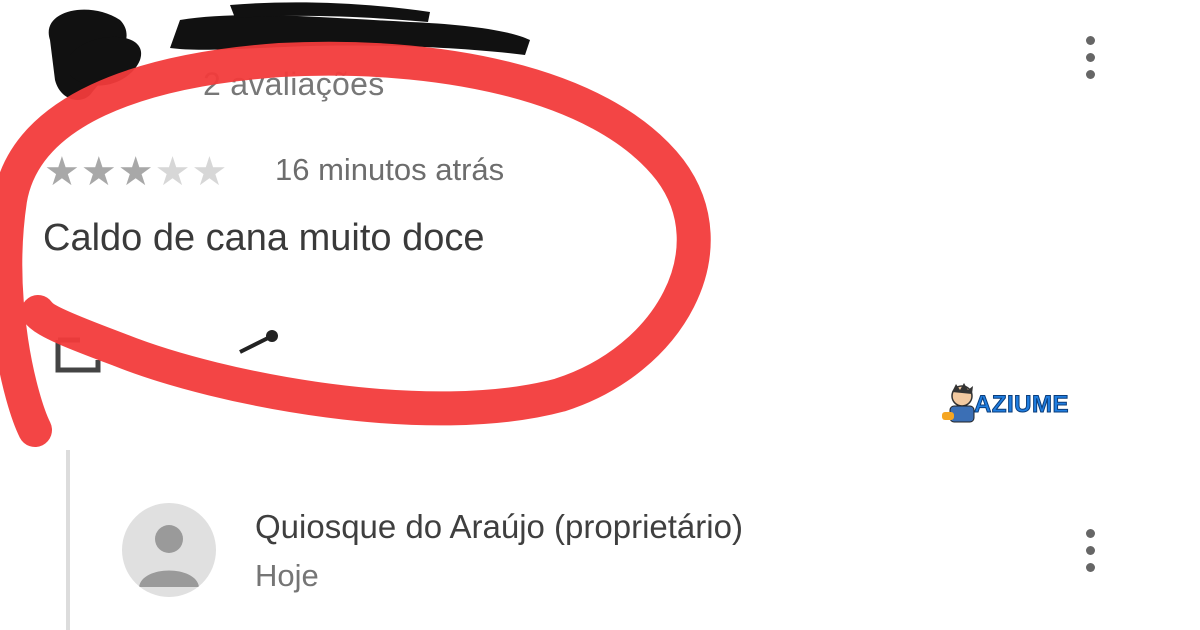 The image size is (1200, 630). Describe the element at coordinates (264, 238) in the screenshot. I see `review-text: Caldo de cana muito doce` at that location.